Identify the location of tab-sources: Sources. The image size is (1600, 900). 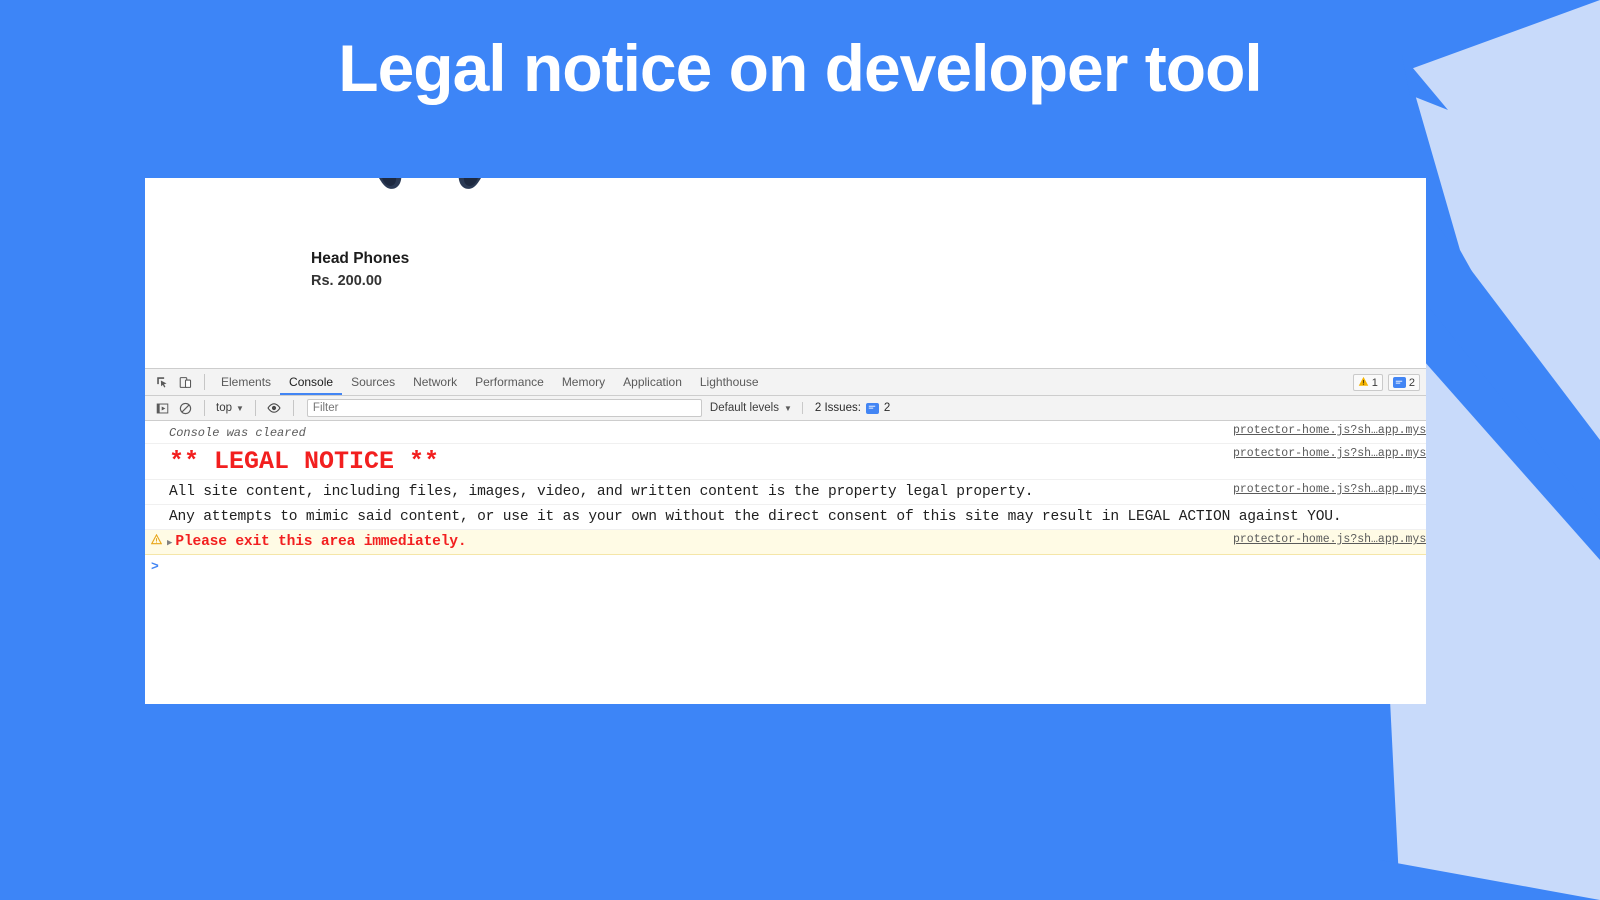
(373, 382).